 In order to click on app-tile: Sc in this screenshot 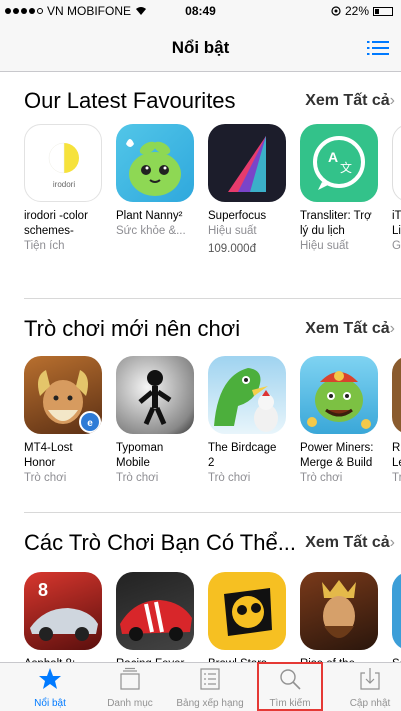, I will do `click(396, 622)`.